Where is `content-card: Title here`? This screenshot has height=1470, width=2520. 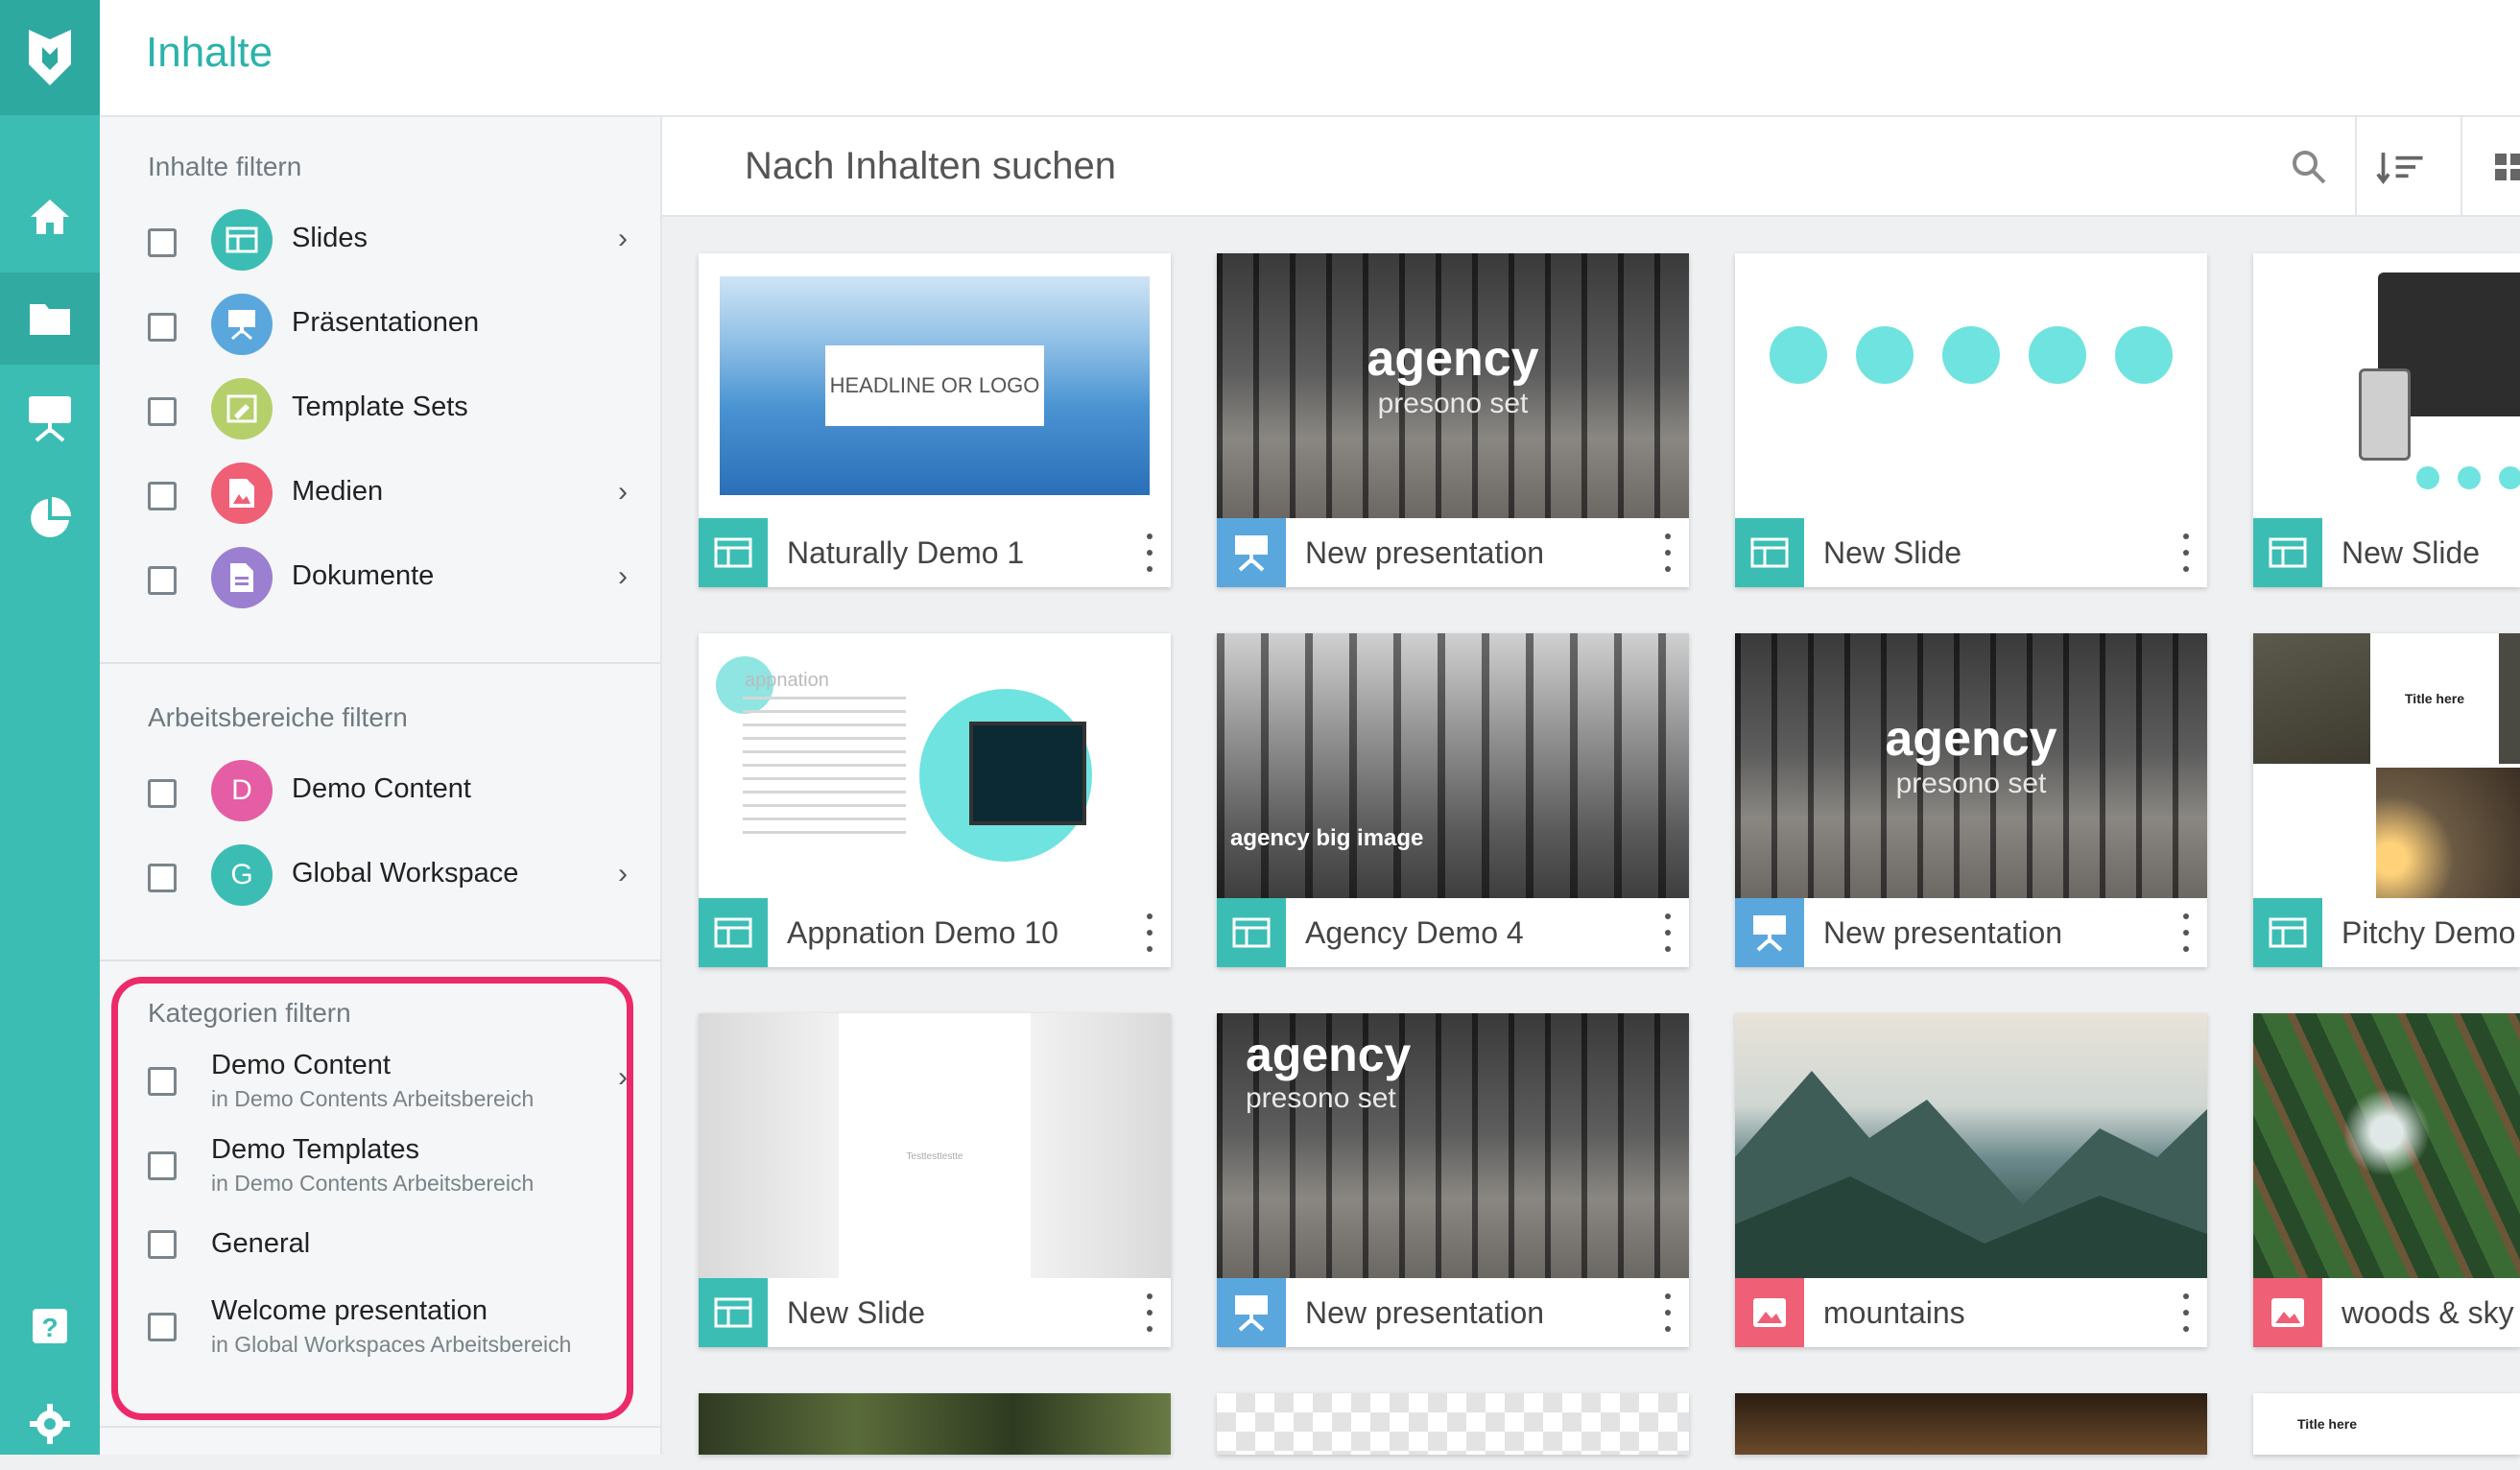
content-card: Title here is located at coordinates (2387, 1424).